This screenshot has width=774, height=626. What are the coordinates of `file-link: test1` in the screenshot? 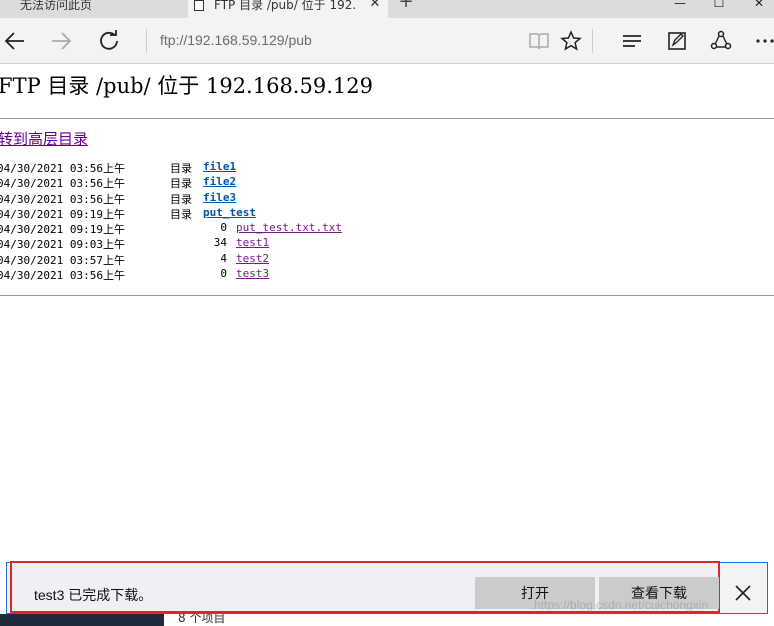 It's located at (252, 242).